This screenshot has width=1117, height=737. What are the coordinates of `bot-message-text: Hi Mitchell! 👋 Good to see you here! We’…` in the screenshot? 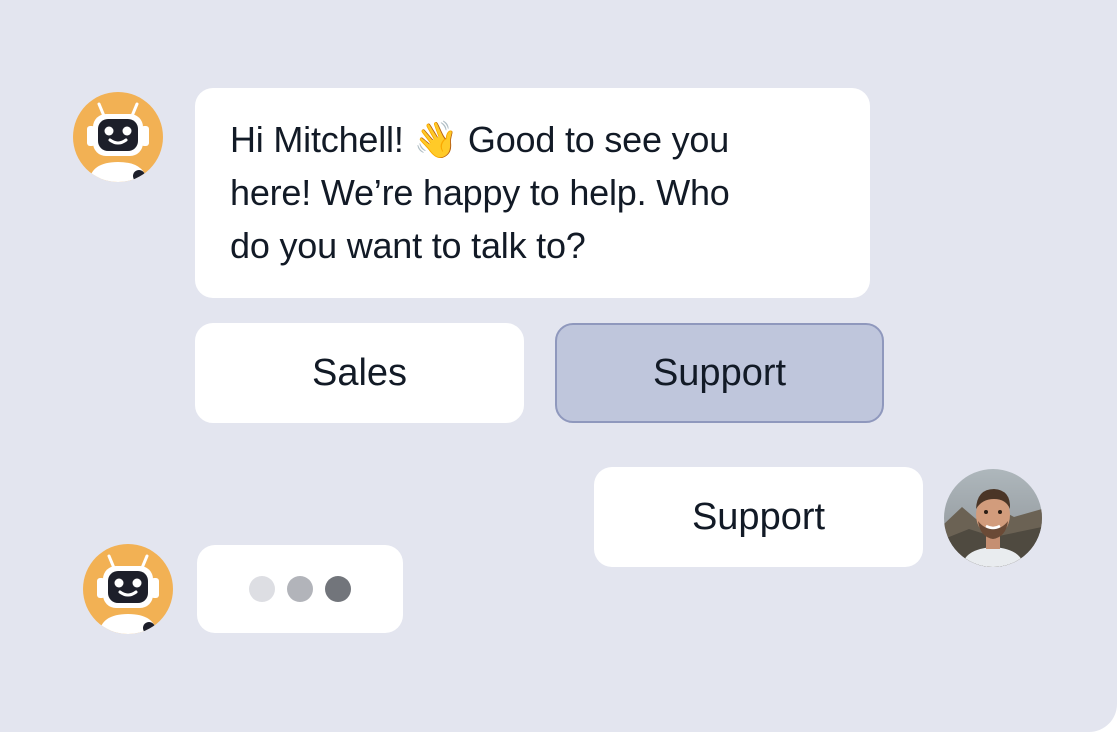 It's located at (535, 192).